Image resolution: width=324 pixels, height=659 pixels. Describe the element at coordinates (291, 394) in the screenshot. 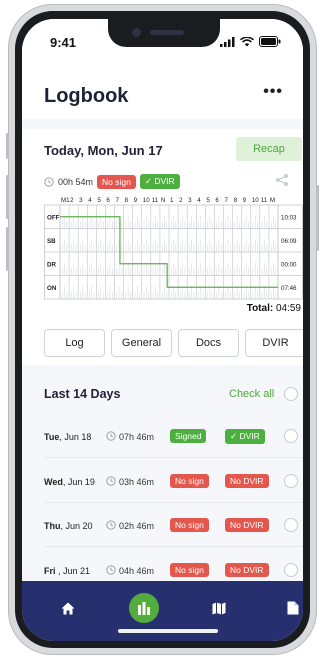

I see `check-all-radio` at that location.